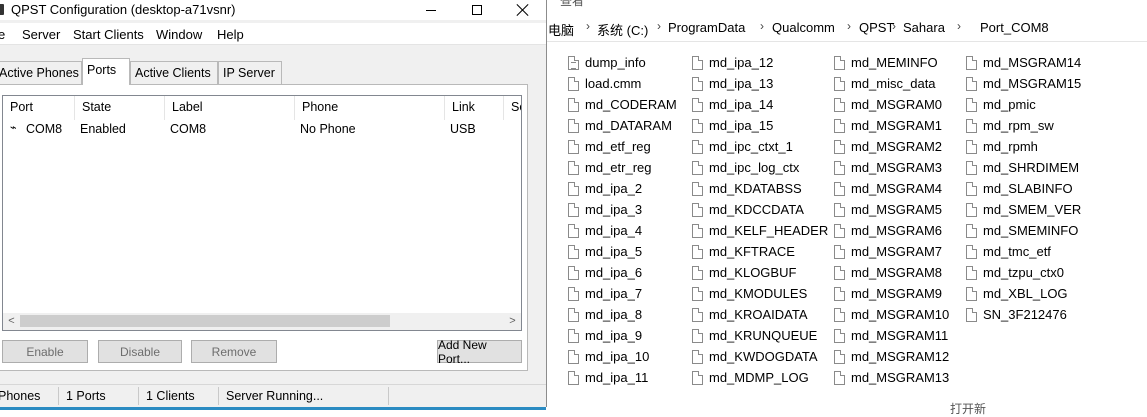 Image resolution: width=1147 pixels, height=417 pixels. Describe the element at coordinates (1002, 146) in the screenshot. I see `file-item: md_rpmh` at that location.